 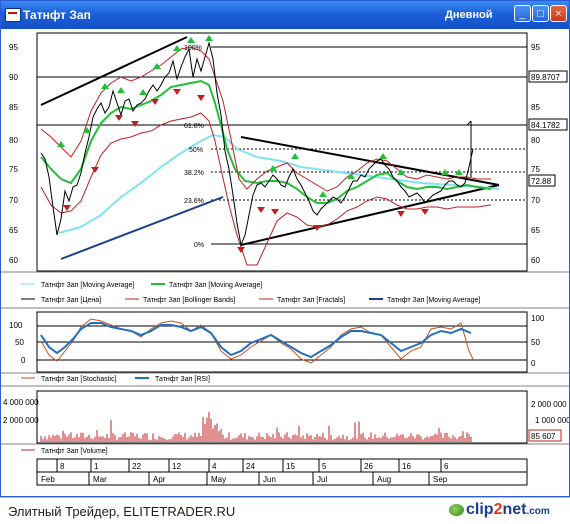 I want to click on day-label-9: 26, so click(x=368, y=466).